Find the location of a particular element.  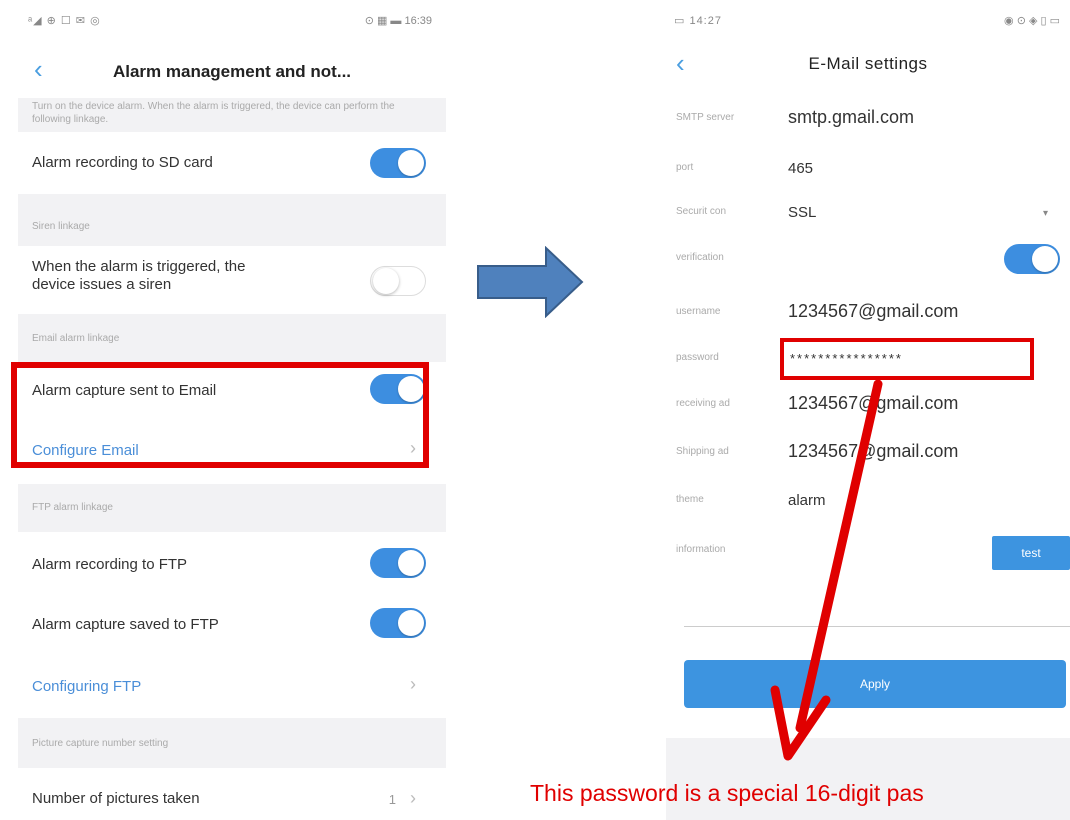

field-label: username is located at coordinates (698, 311).